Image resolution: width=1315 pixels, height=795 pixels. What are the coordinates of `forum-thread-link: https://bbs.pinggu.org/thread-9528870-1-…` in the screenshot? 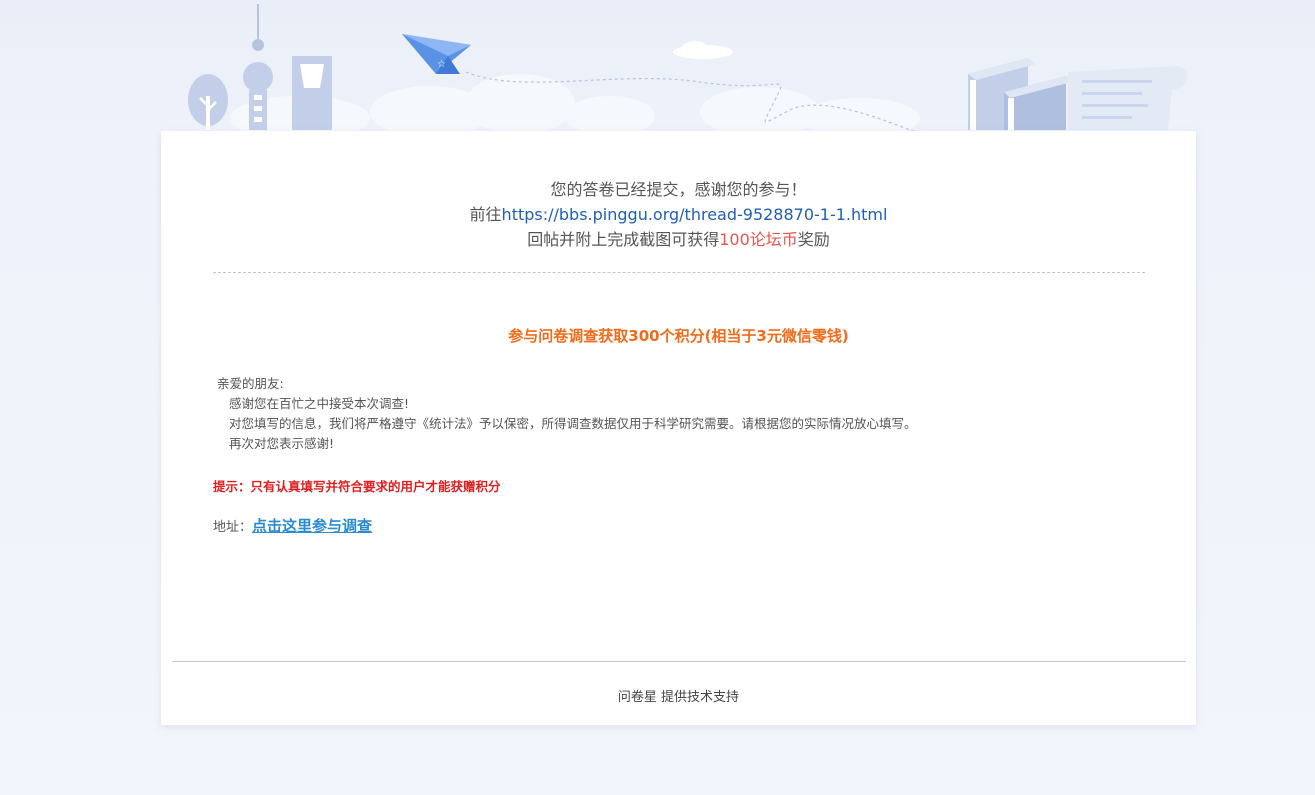 It's located at (695, 214).